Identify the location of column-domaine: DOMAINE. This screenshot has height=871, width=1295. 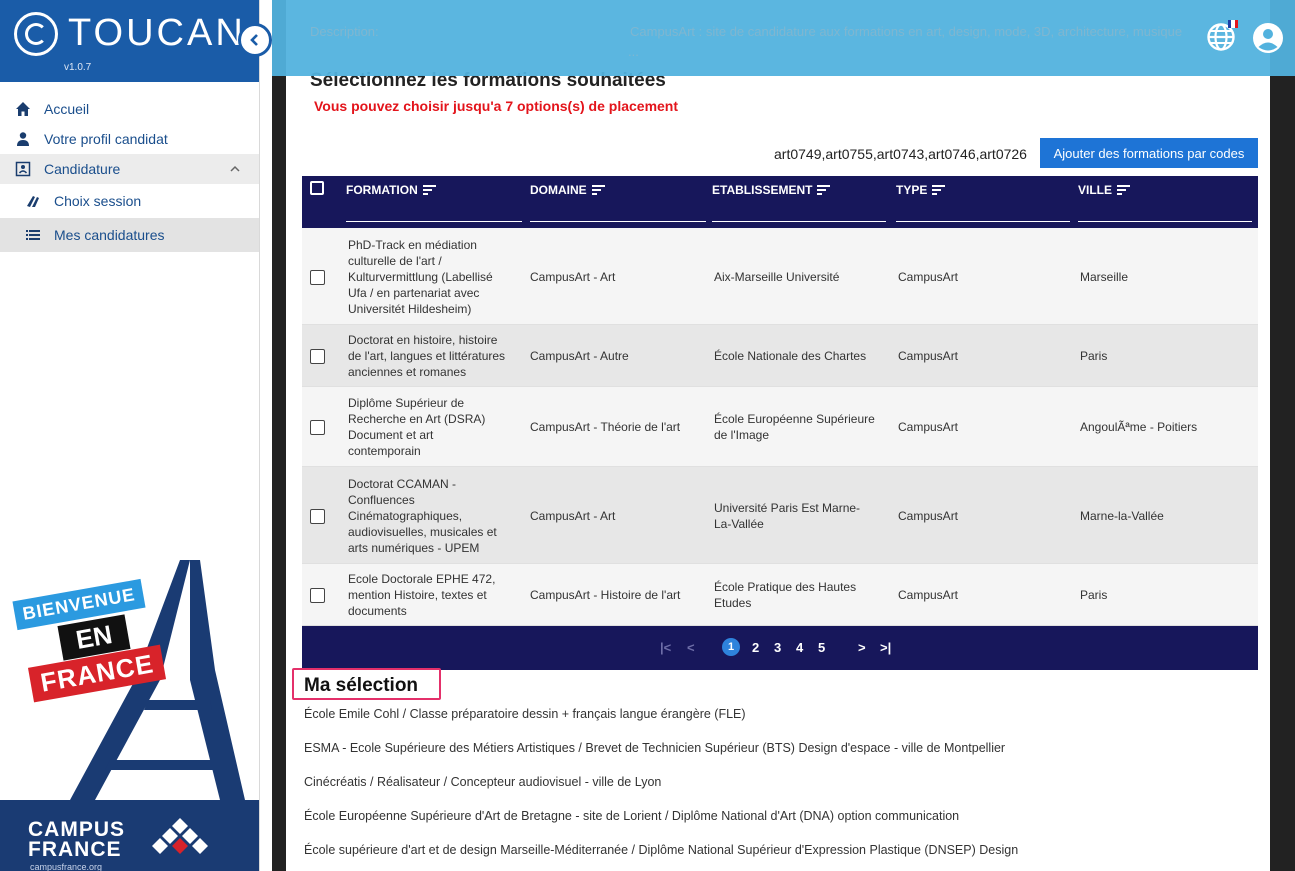
(623, 202).